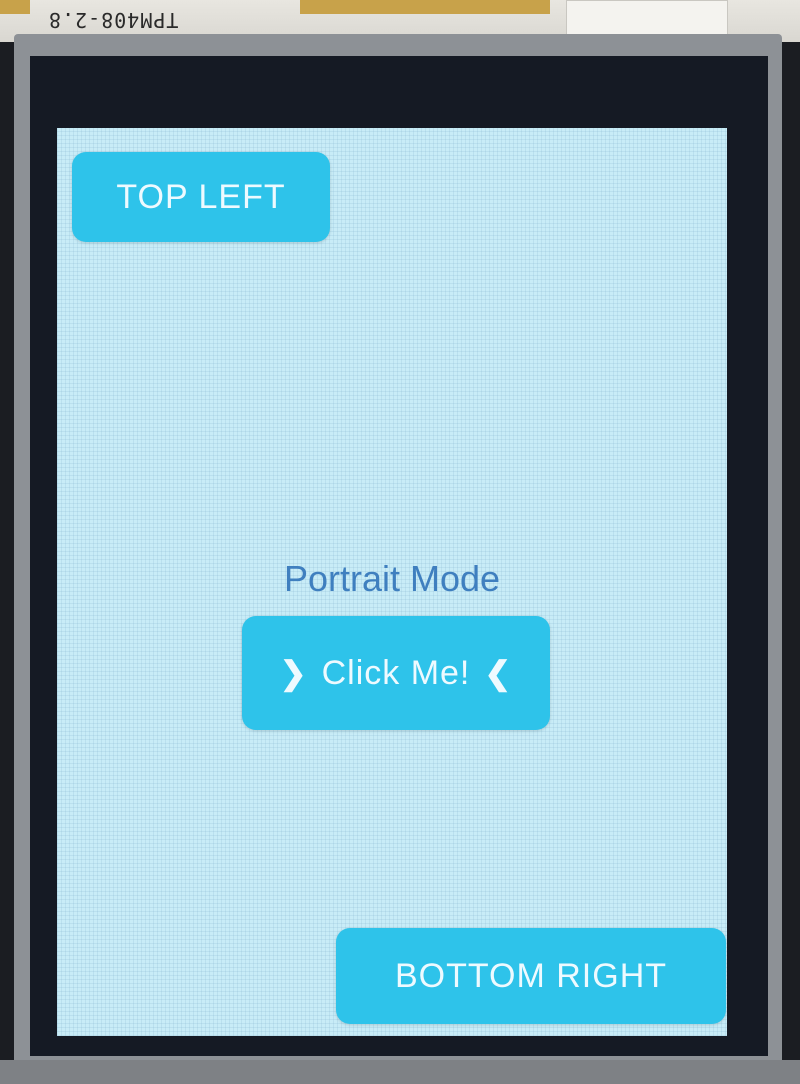 This screenshot has height=1084, width=800. I want to click on top-left-button-label: TOP LEFT, so click(201, 196).